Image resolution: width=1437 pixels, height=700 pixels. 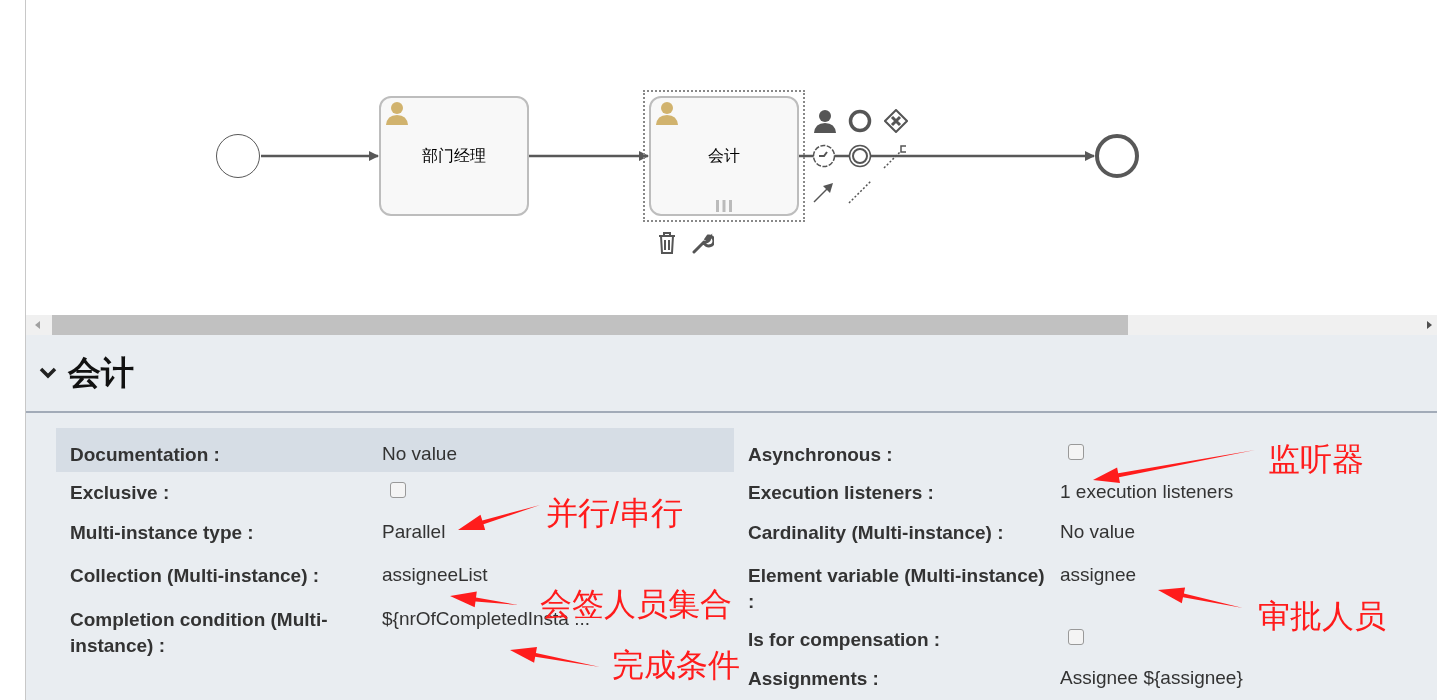 What do you see at coordinates (895, 157) in the screenshot?
I see `annotation-icon` at bounding box center [895, 157].